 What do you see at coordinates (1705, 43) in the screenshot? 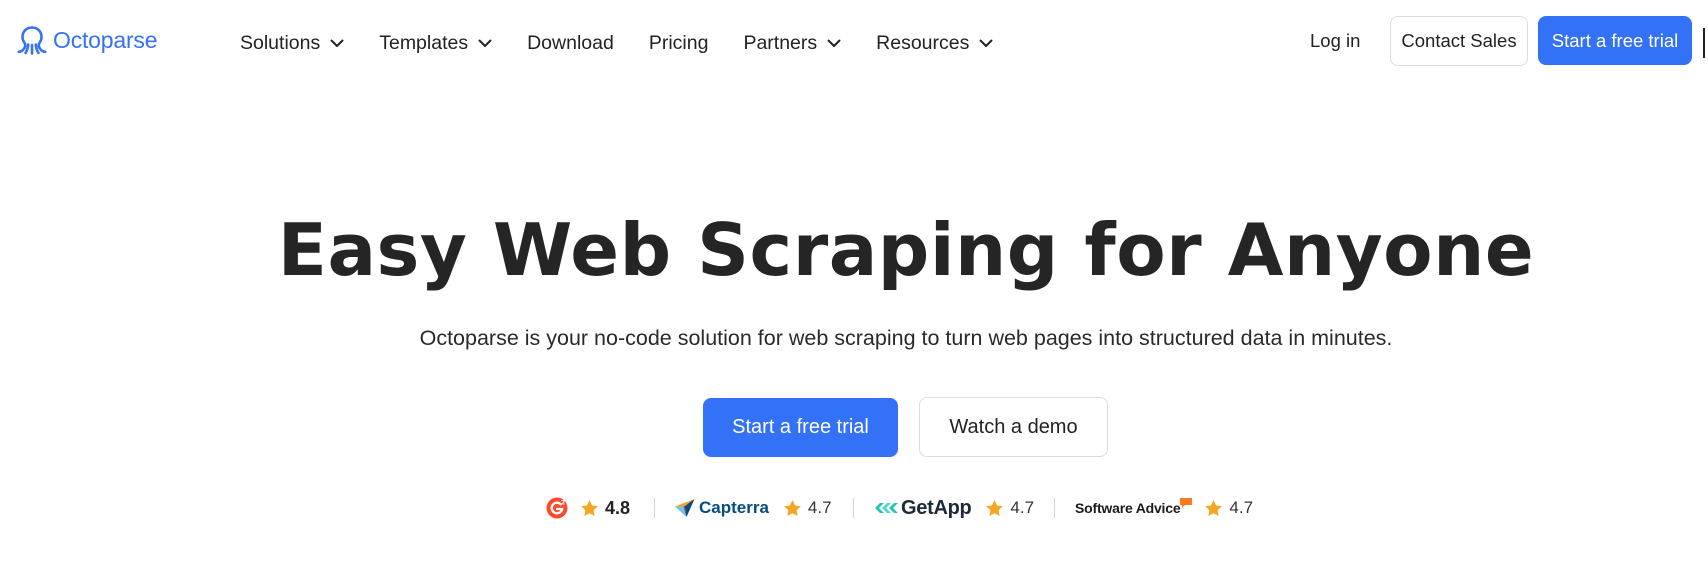
I see `language-switcher-edge` at bounding box center [1705, 43].